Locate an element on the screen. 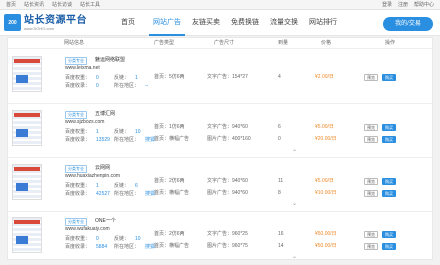 The height and width of the screenshot is (265, 440). site-url: www.sjzbozs.com is located at coordinates (84, 122).